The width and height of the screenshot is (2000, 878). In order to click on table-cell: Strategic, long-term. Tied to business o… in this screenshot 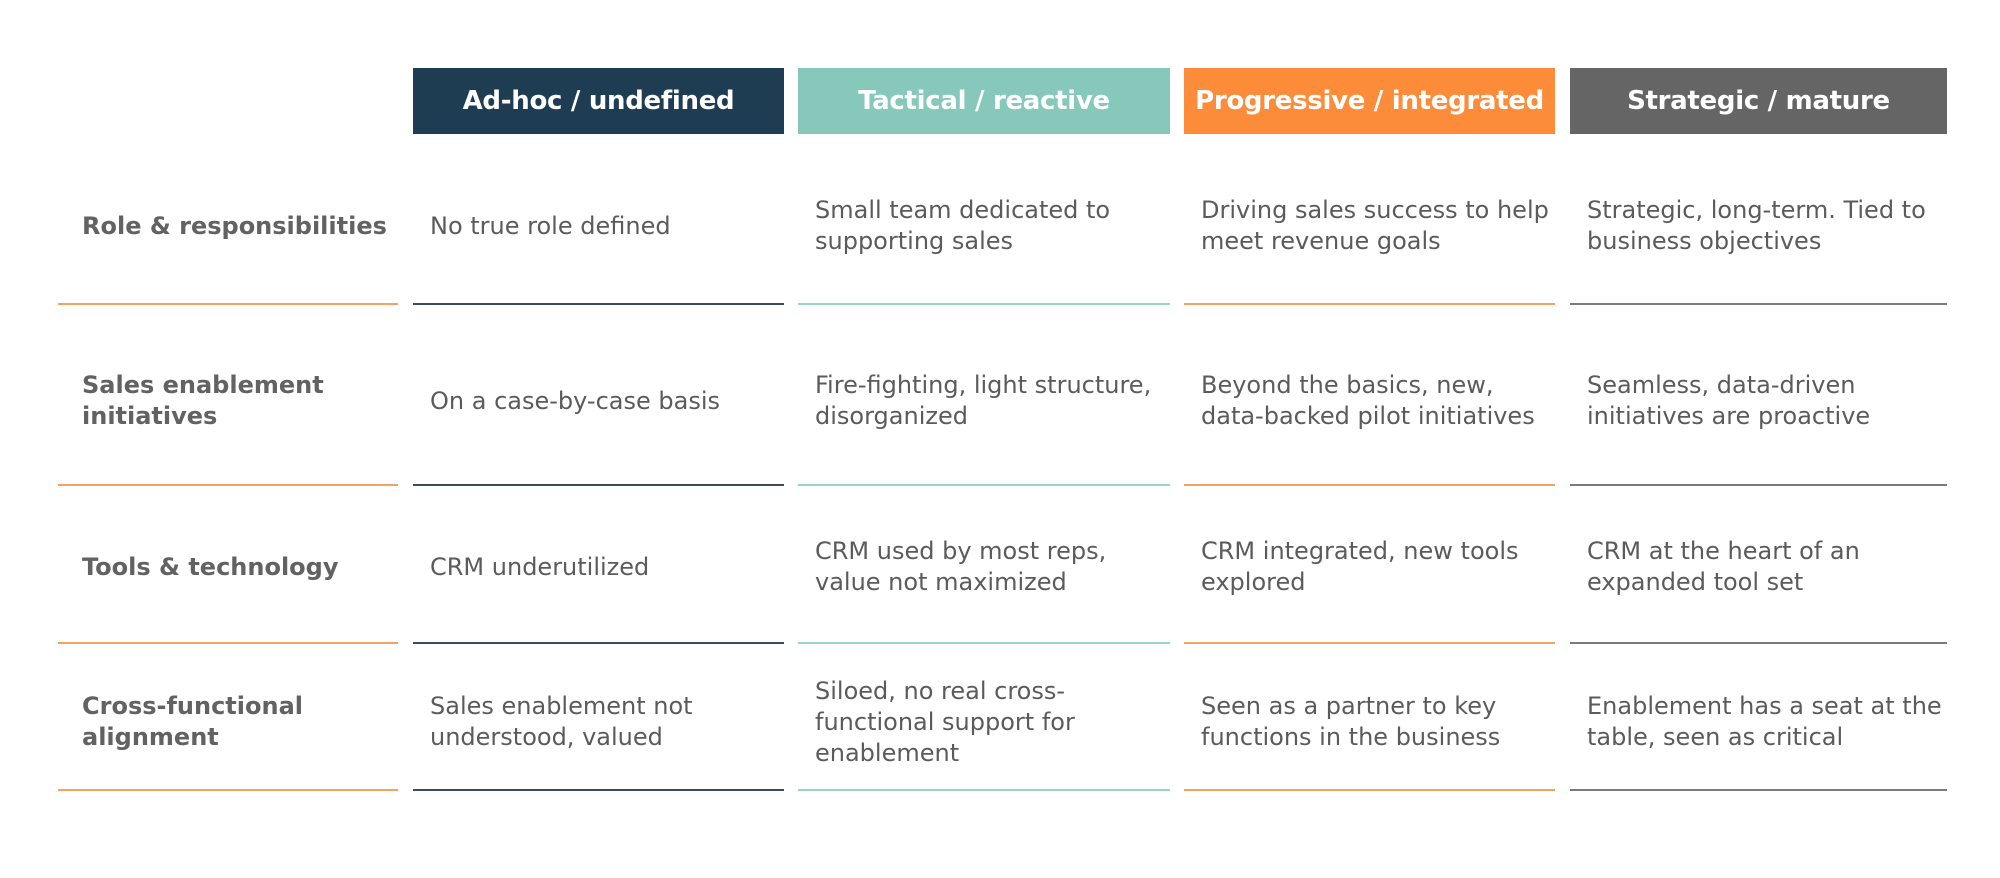, I will do `click(1756, 225)`.